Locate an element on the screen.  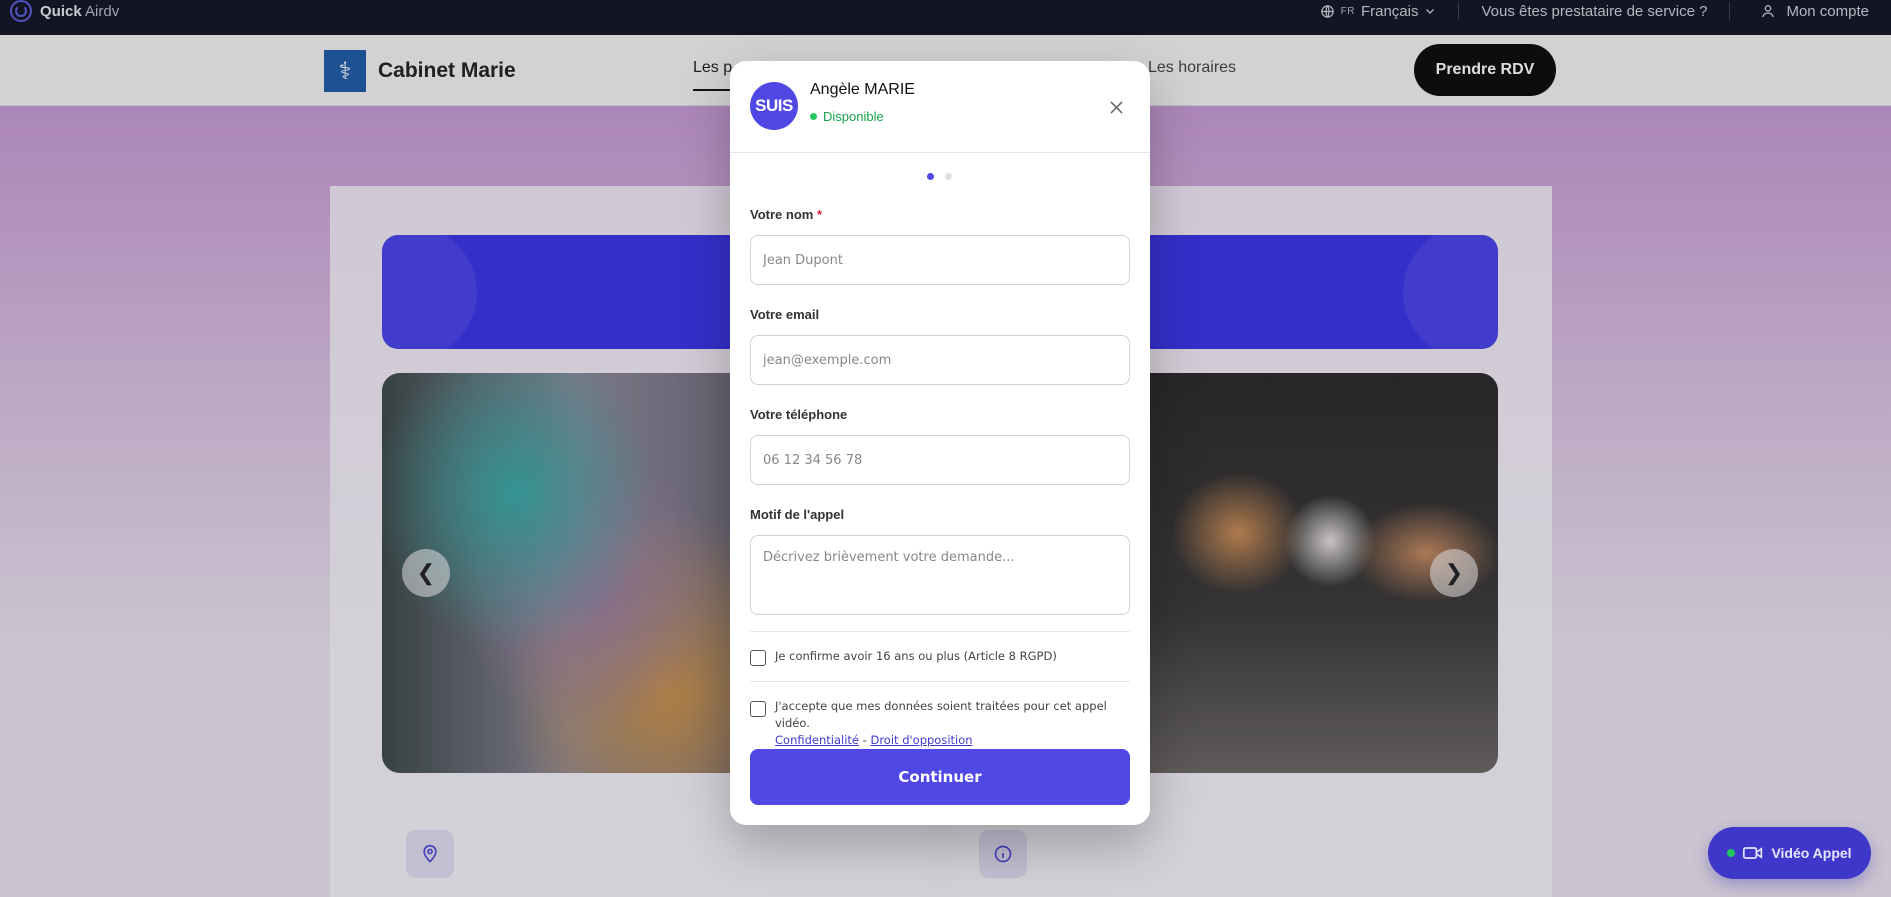
privacy-link: Confidentialité is located at coordinates (817, 740).